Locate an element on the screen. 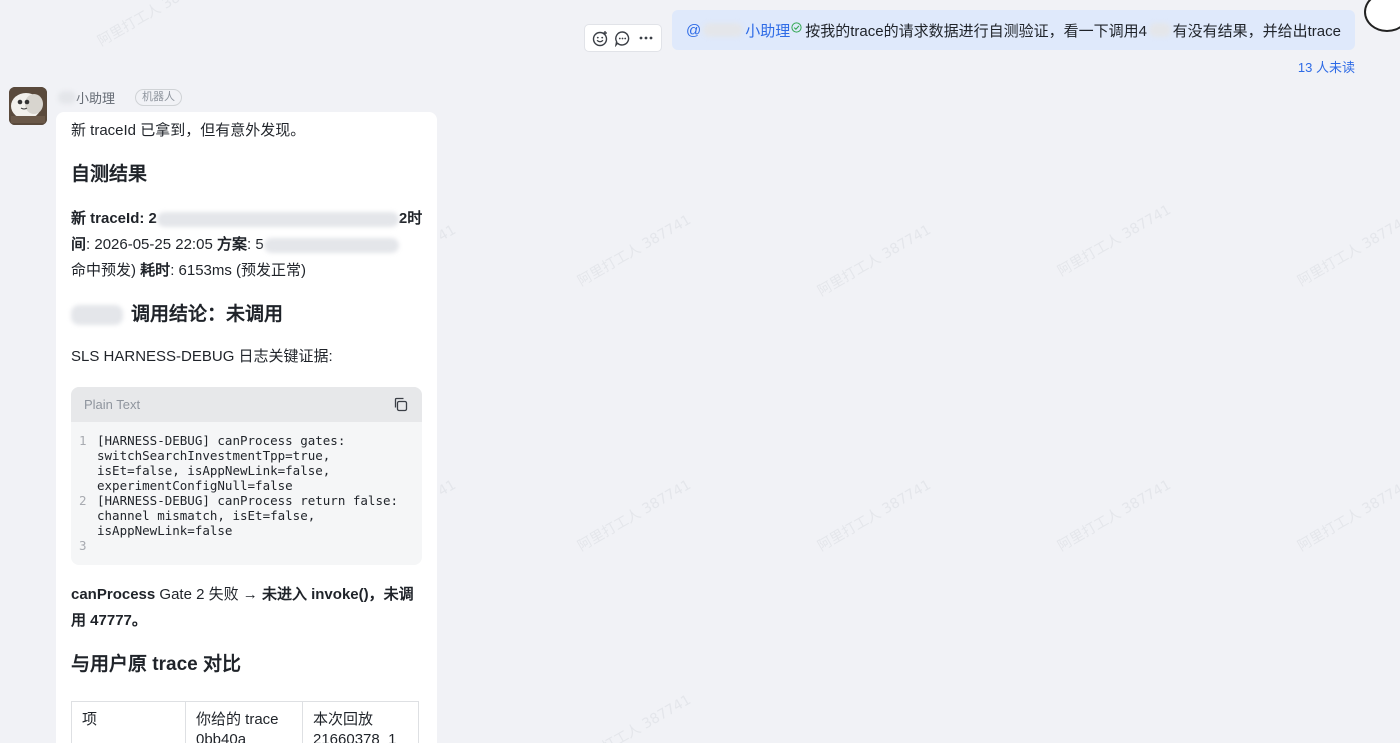  mention-at: @ is located at coordinates (694, 30).